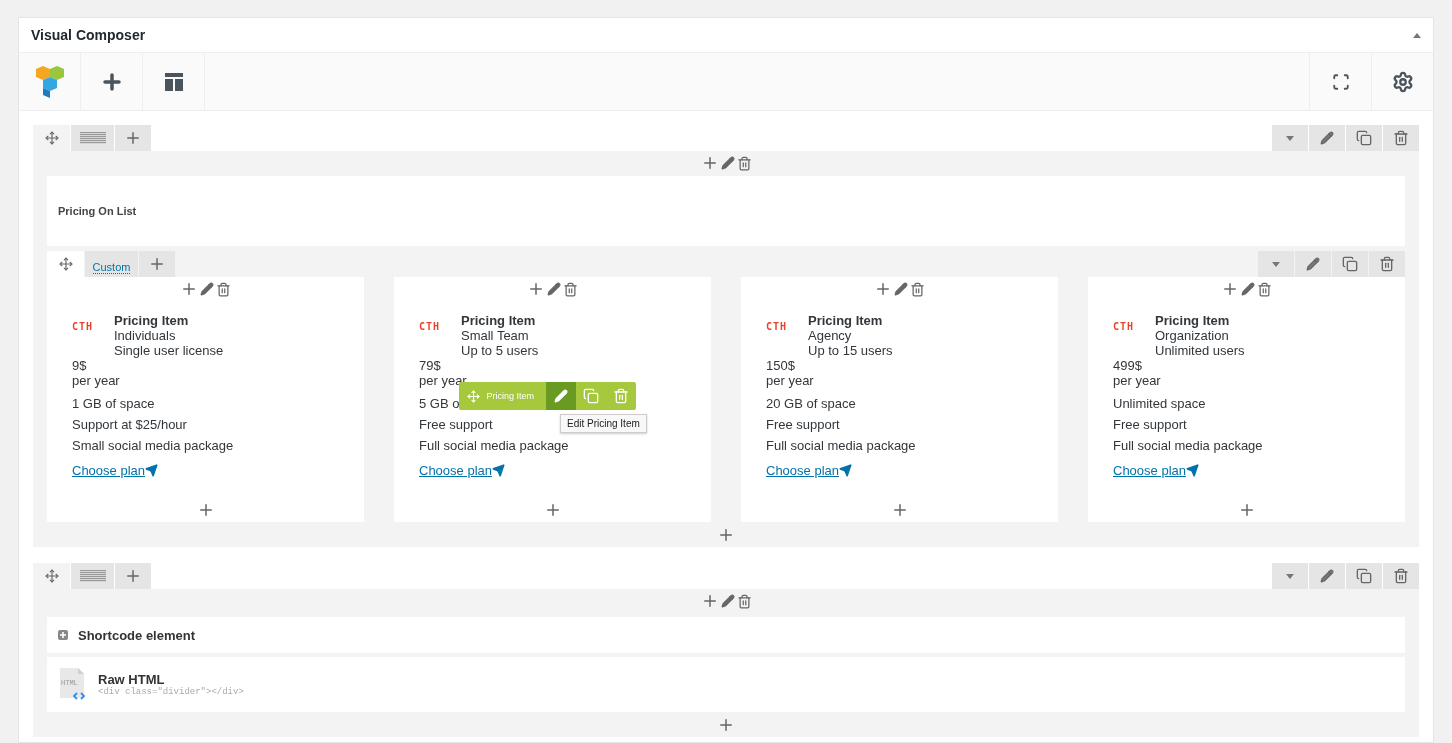 This screenshot has height=743, width=1452. I want to click on collapse-toggle, so click(1417, 35).